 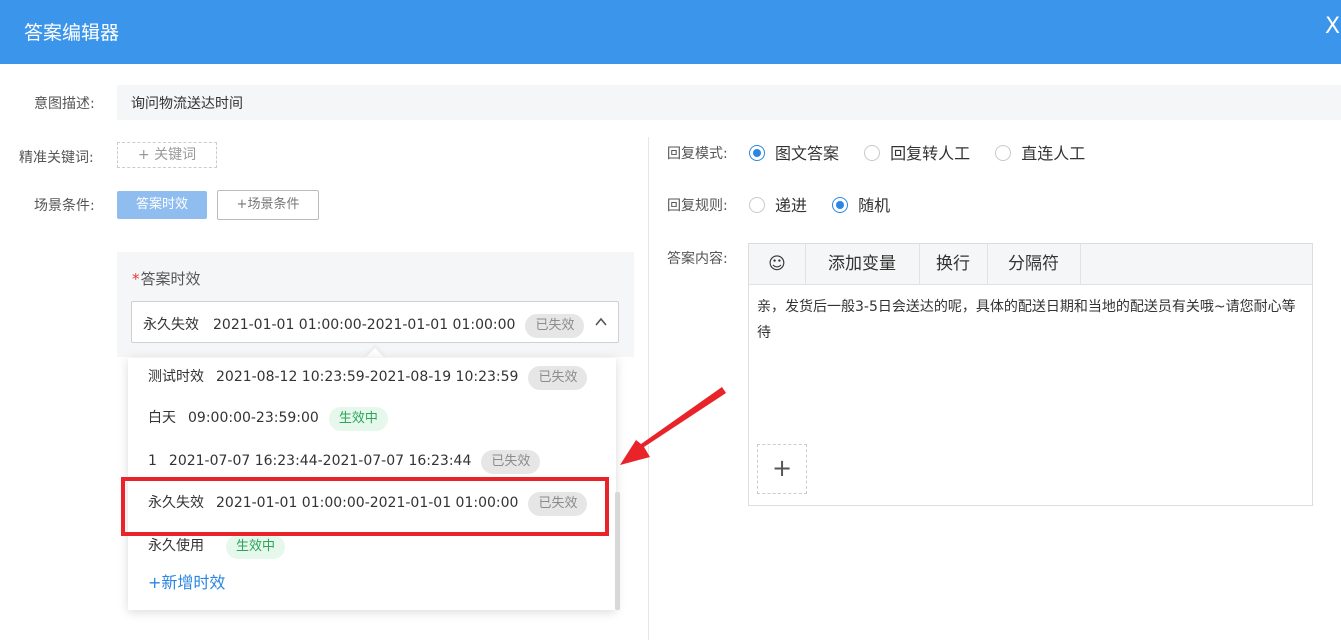 What do you see at coordinates (777, 264) in the screenshot?
I see `emoji-icon: ☺` at bounding box center [777, 264].